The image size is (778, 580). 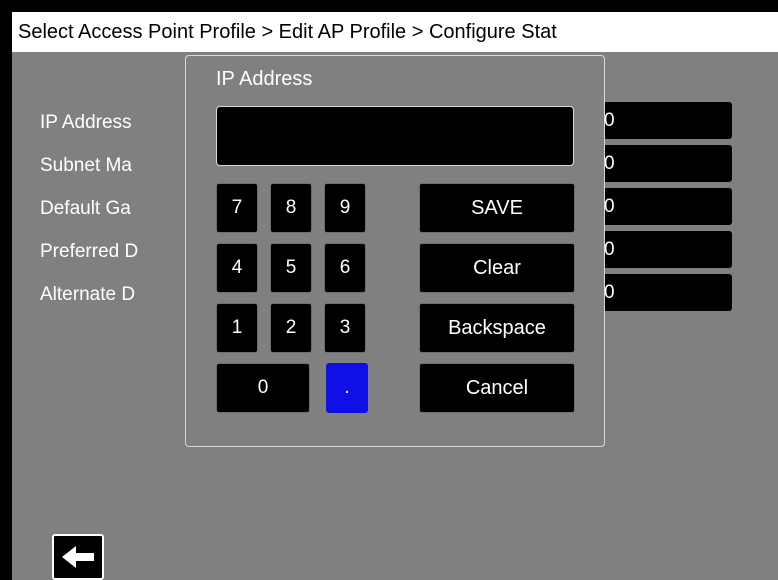 What do you see at coordinates (662, 163) in the screenshot?
I see `subnet-mask-field: 0` at bounding box center [662, 163].